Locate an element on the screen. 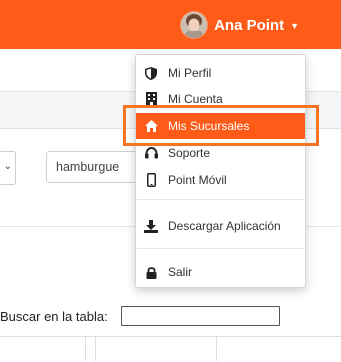  headset-icon is located at coordinates (151, 153).